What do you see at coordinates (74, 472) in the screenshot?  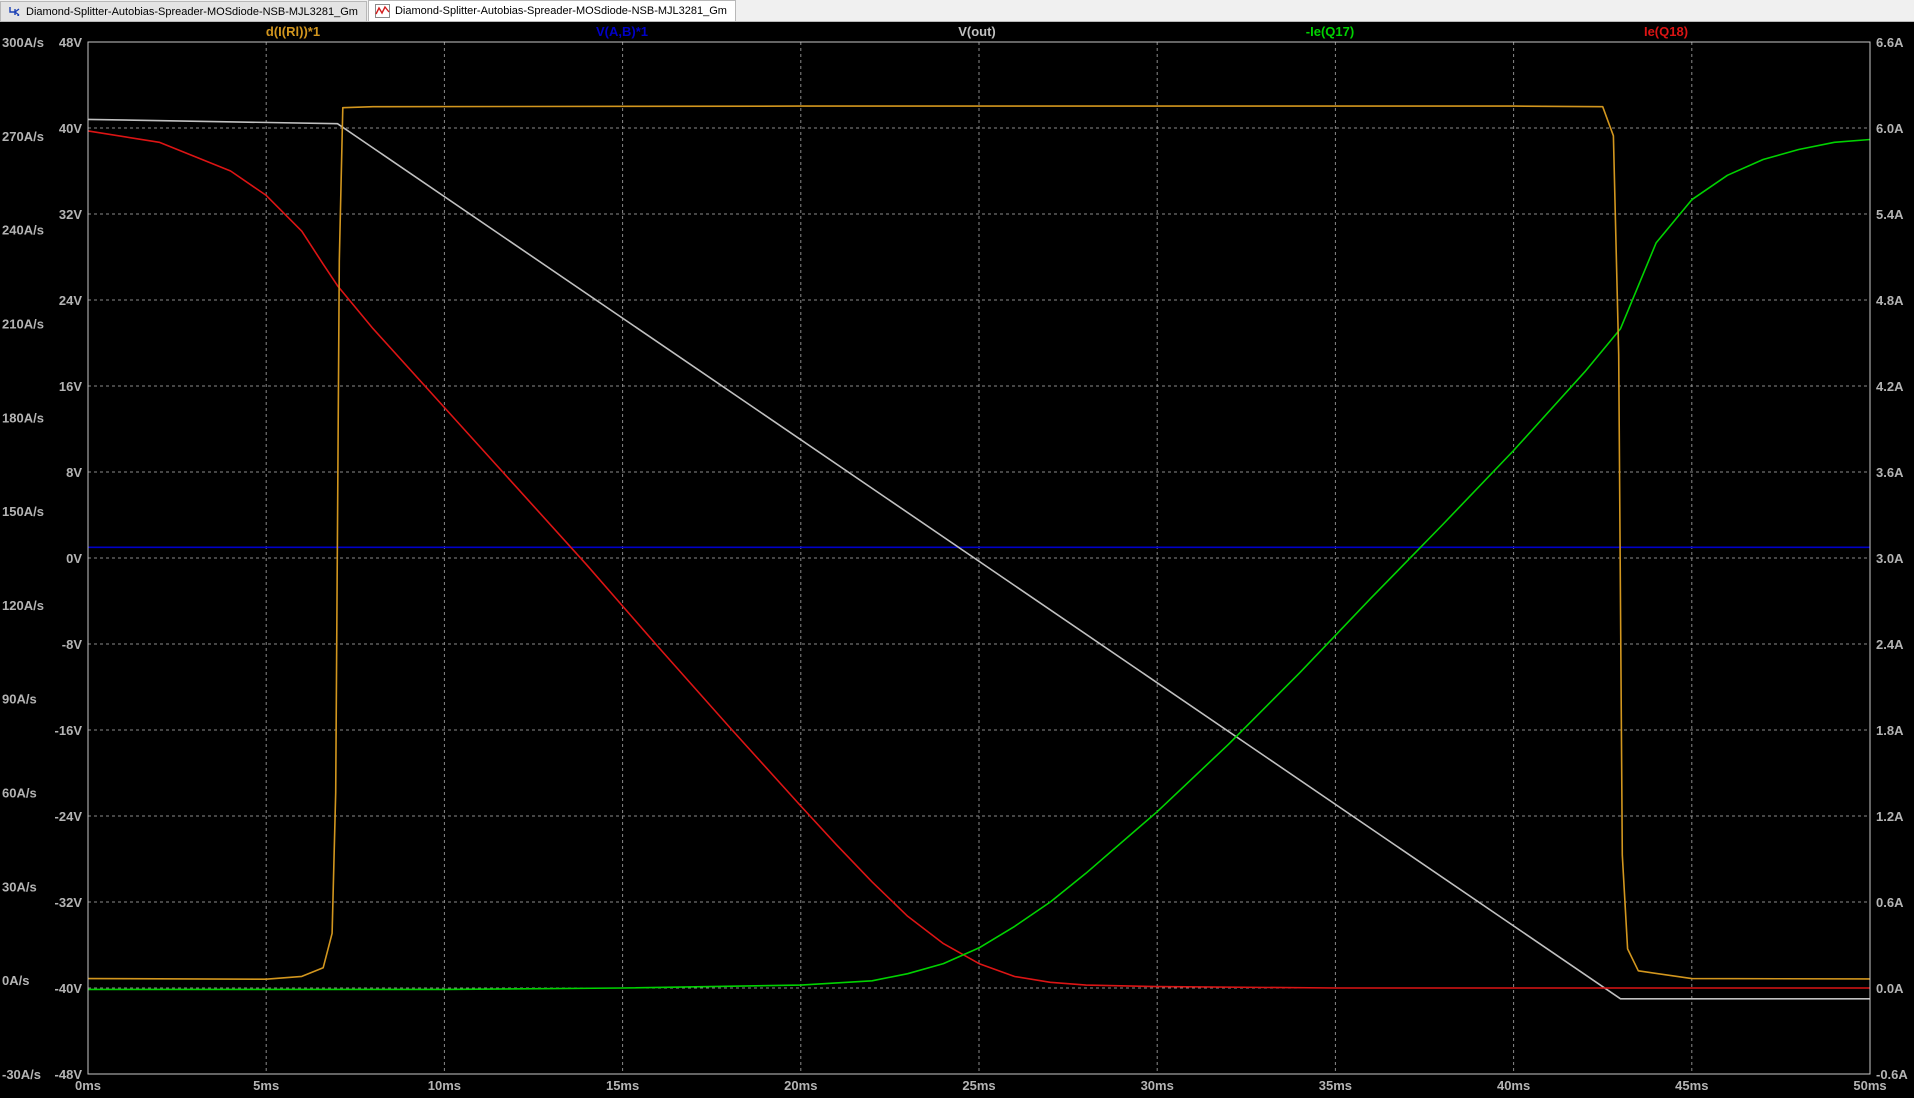 I see `left-inner-tick-label: 8V` at bounding box center [74, 472].